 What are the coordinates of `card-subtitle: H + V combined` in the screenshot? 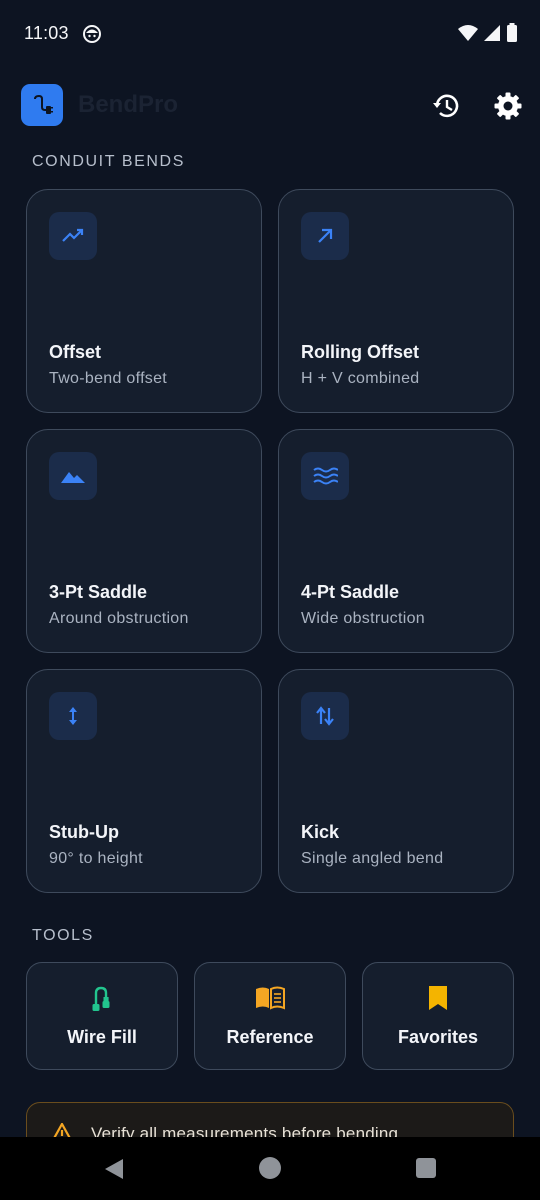 It's located at (360, 378).